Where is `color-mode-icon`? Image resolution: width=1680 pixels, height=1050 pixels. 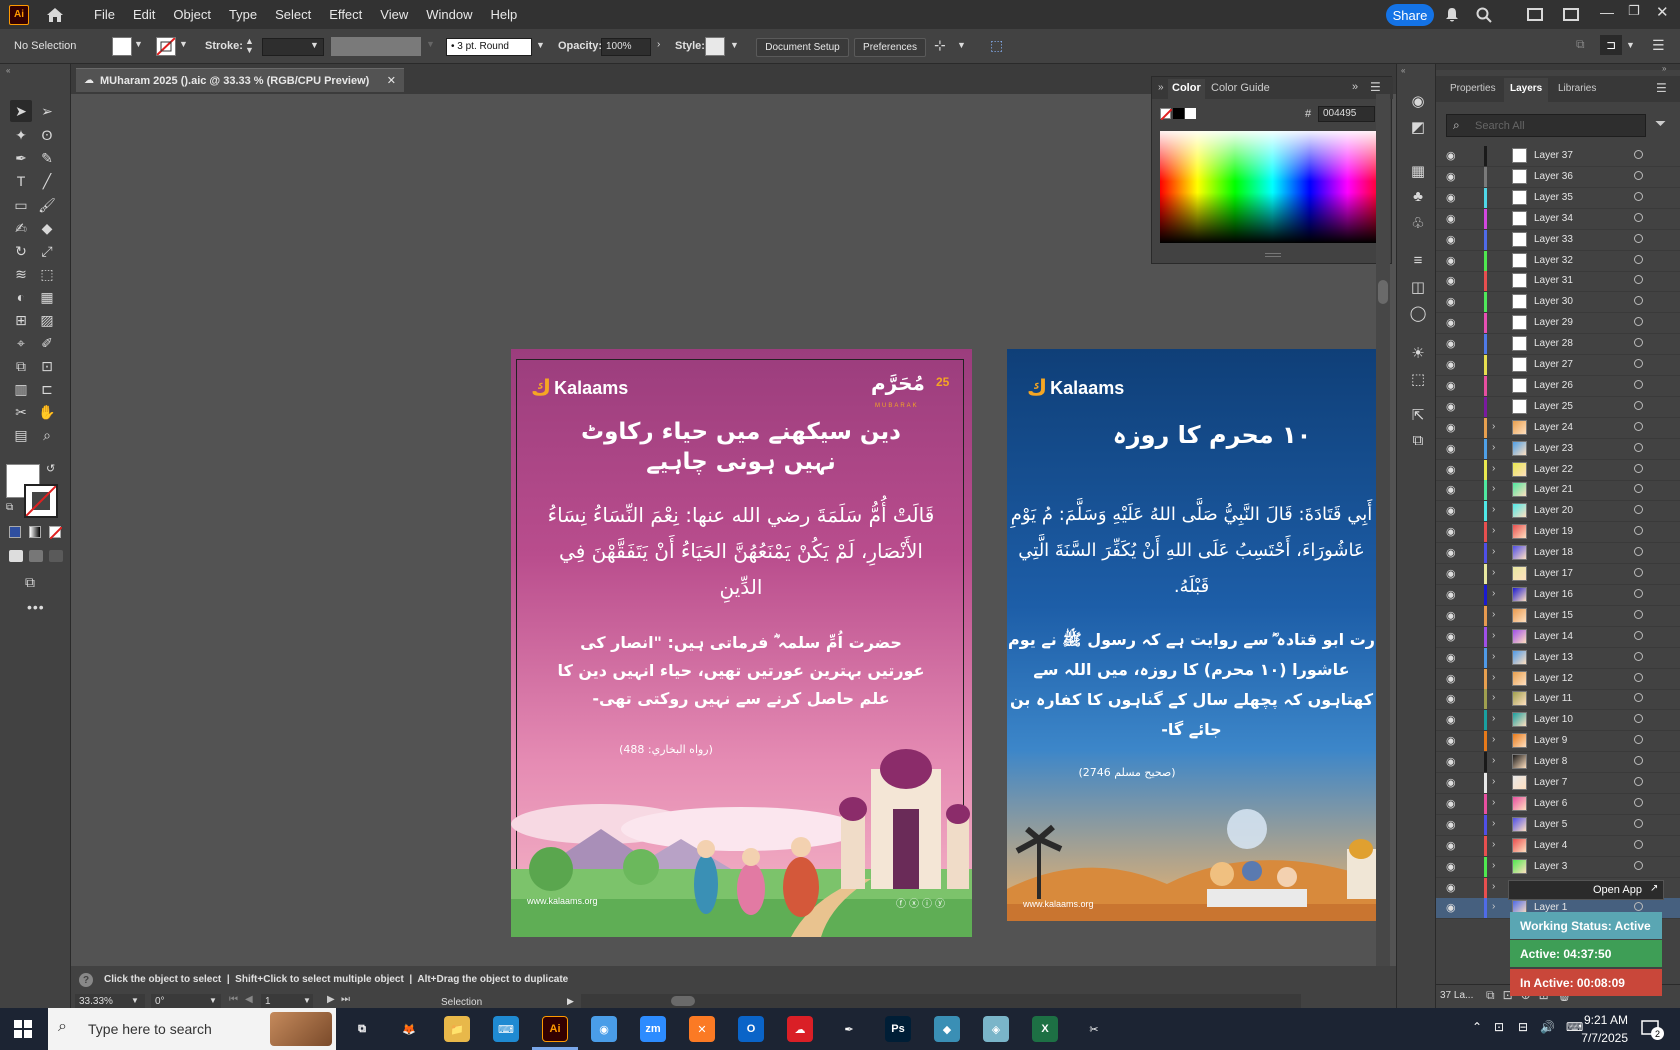
color-mode-icon is located at coordinates (15, 532).